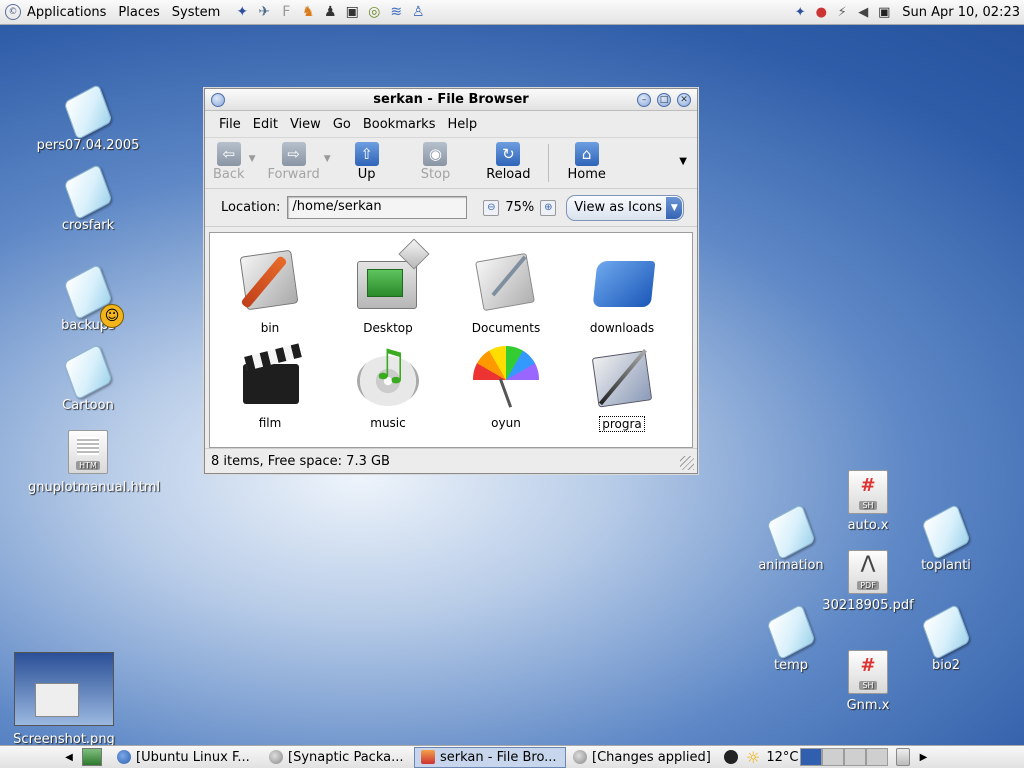 The width and height of the screenshot is (1024, 768). I want to click on zoom-out-icon: ⊖, so click(491, 207).